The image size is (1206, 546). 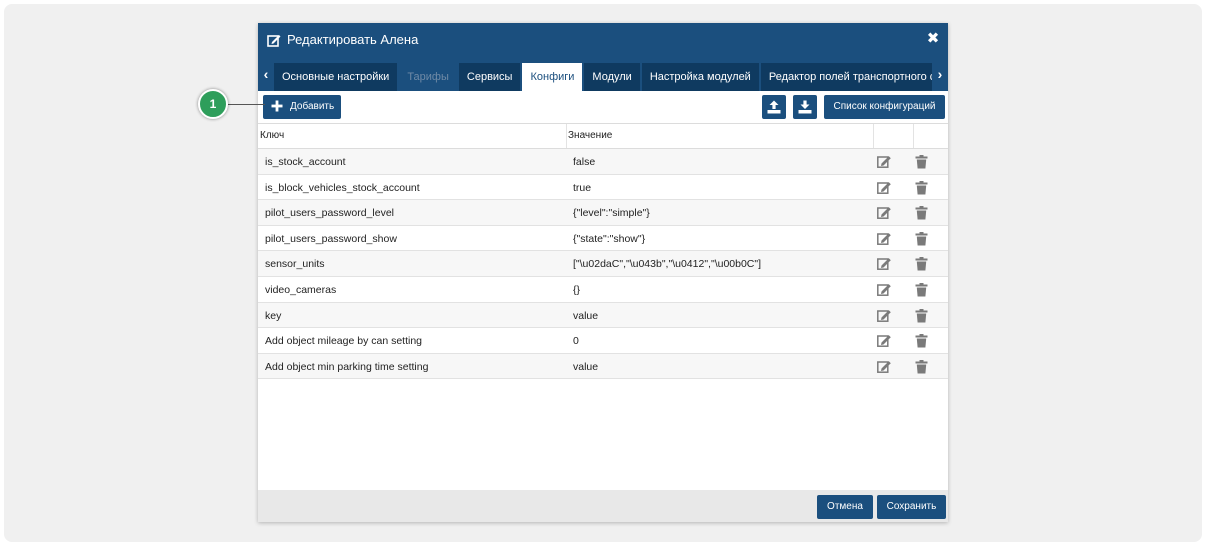 I want to click on save-button: Сохранить, so click(x=911, y=507).